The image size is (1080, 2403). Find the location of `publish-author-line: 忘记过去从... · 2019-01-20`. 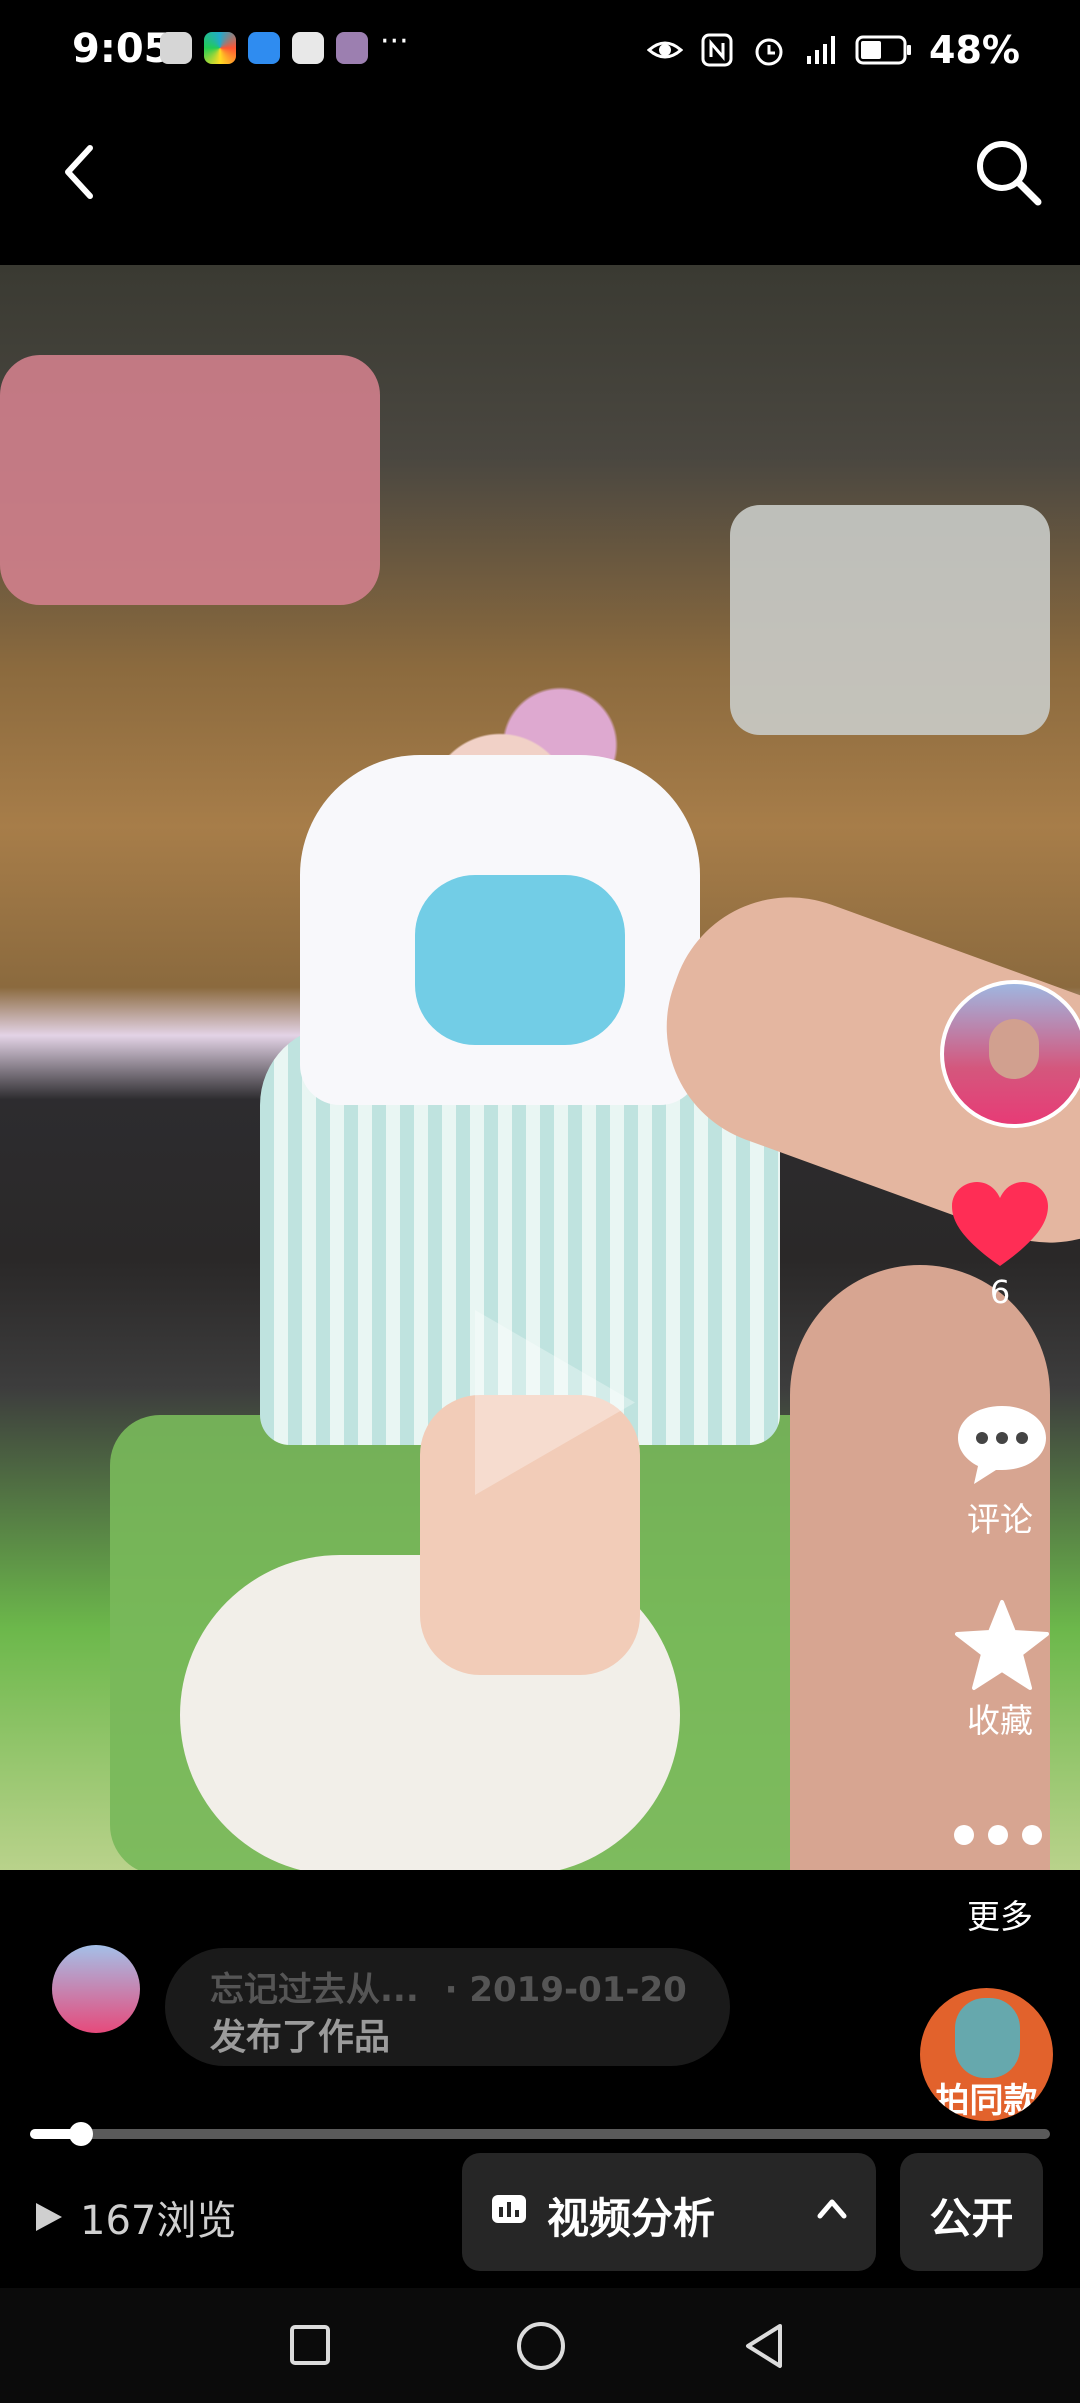

publish-author-line: 忘记过去从... · 2019-01-20 is located at coordinates (448, 1986).